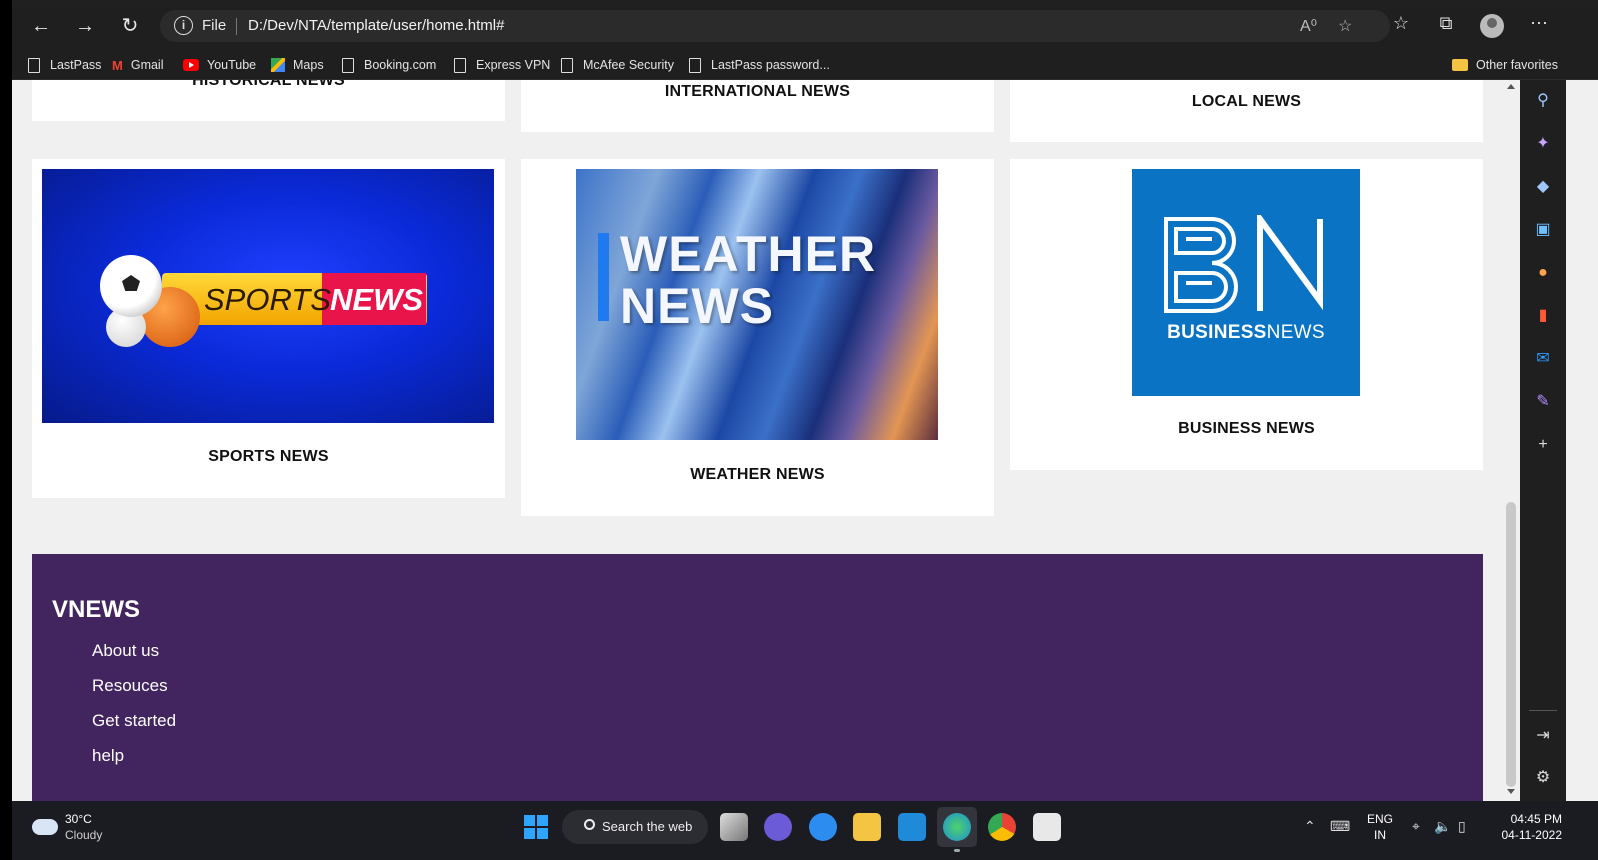  I want to click on language-code: ENG, so click(1380, 819).